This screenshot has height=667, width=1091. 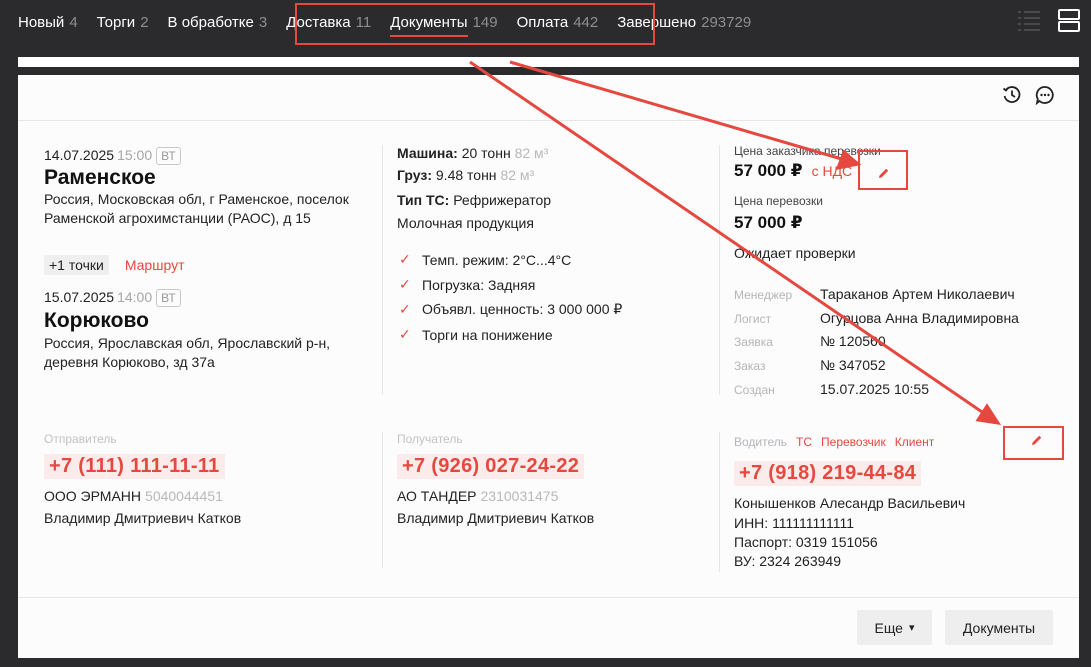 I want to click on previous-card-edge, so click(x=548, y=62).